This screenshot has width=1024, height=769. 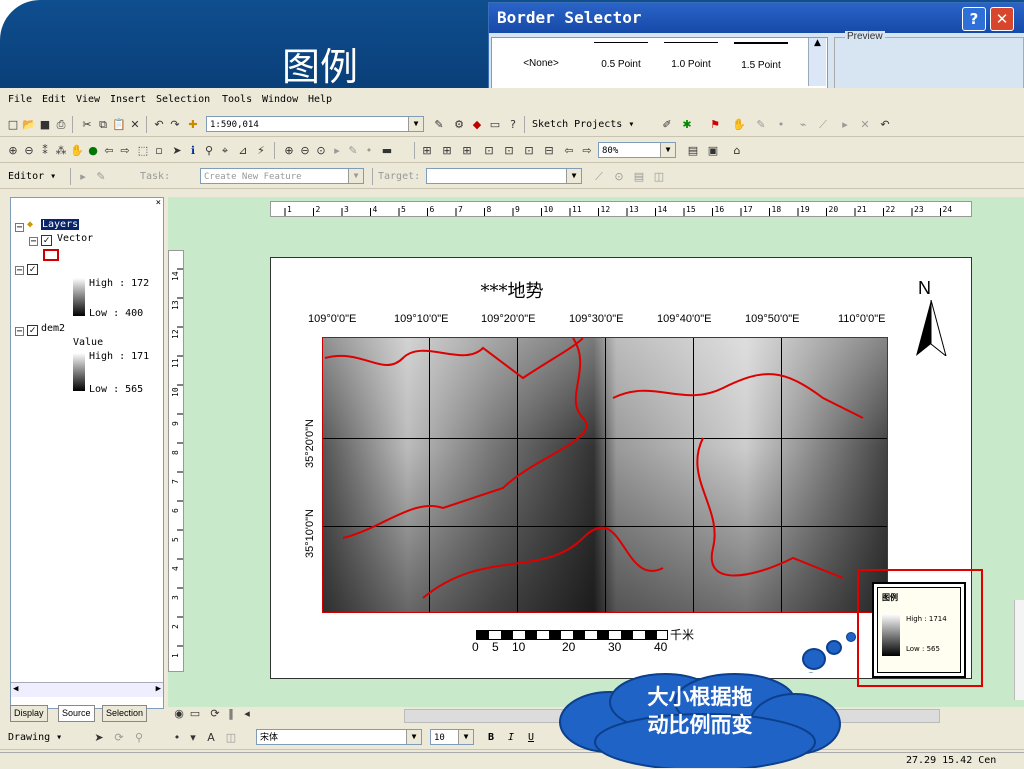 What do you see at coordinates (45, 151) in the screenshot?
I see `fixed-zoom-in-icon: ⁑` at bounding box center [45, 151].